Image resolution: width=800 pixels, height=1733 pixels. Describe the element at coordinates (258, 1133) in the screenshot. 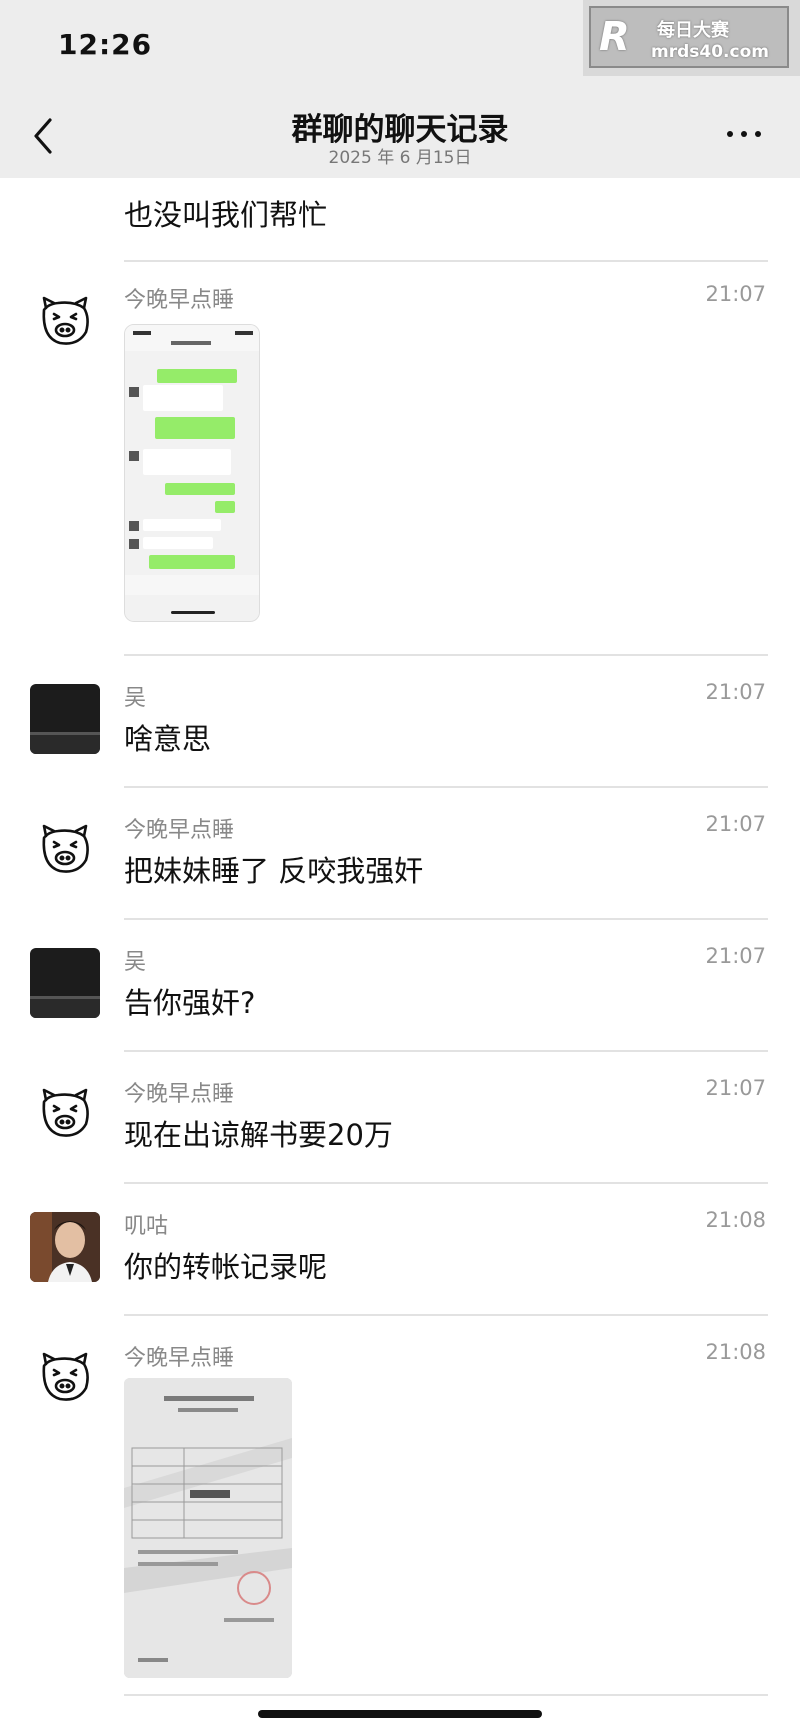

I see `message-text: 现在出谅解书要20万` at that location.